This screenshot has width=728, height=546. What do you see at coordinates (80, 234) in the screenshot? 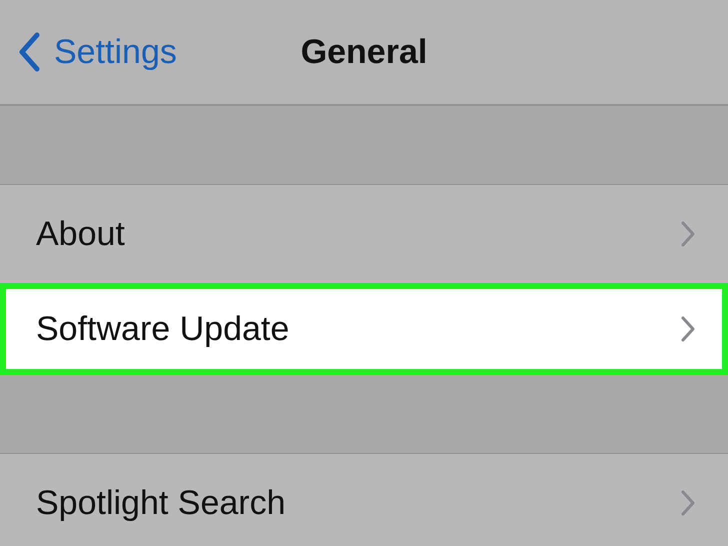
I see `row-label: About` at bounding box center [80, 234].